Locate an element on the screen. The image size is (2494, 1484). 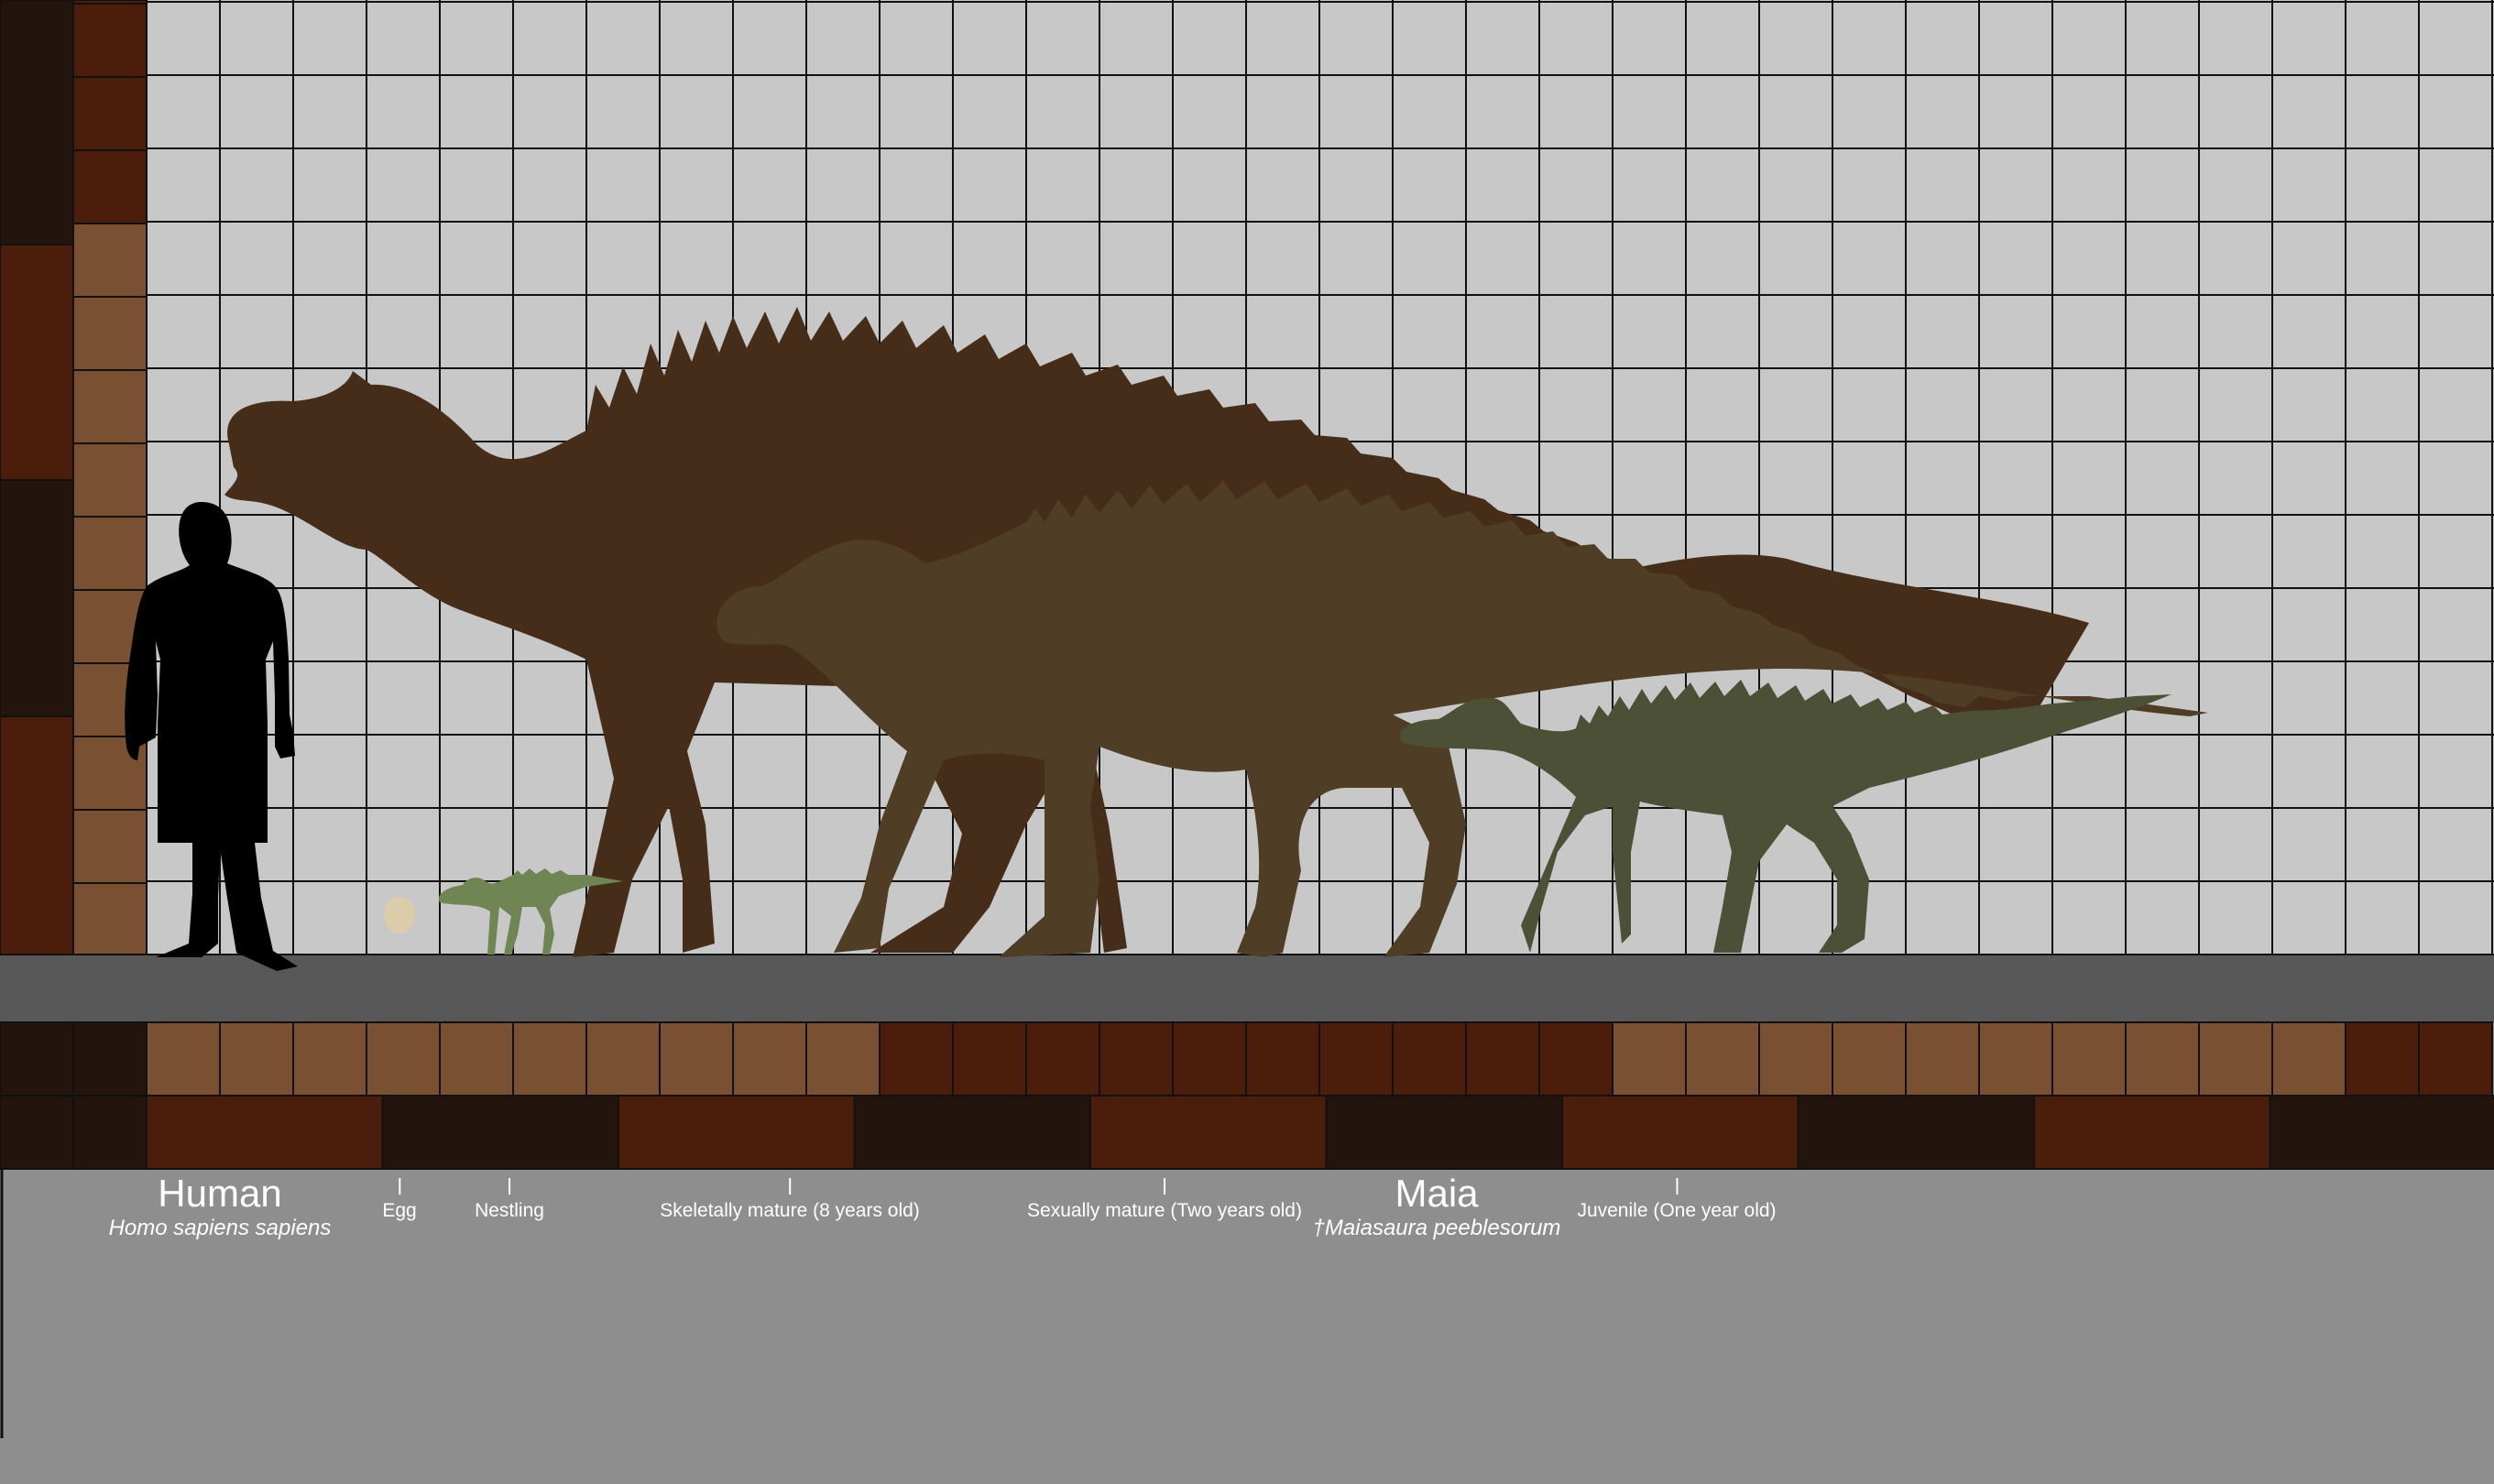
egg-label: Egg is located at coordinates (399, 1200).